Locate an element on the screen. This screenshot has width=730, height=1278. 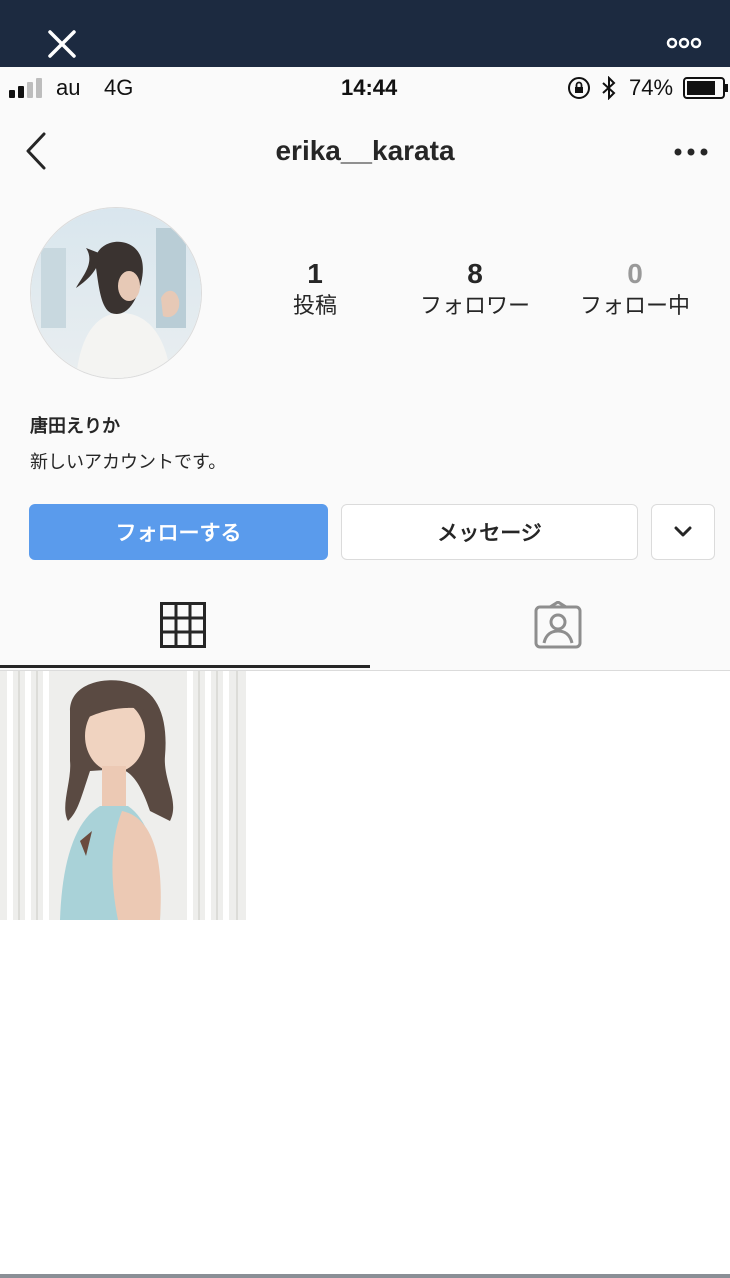
clock: 14:44 is located at coordinates (369, 87).